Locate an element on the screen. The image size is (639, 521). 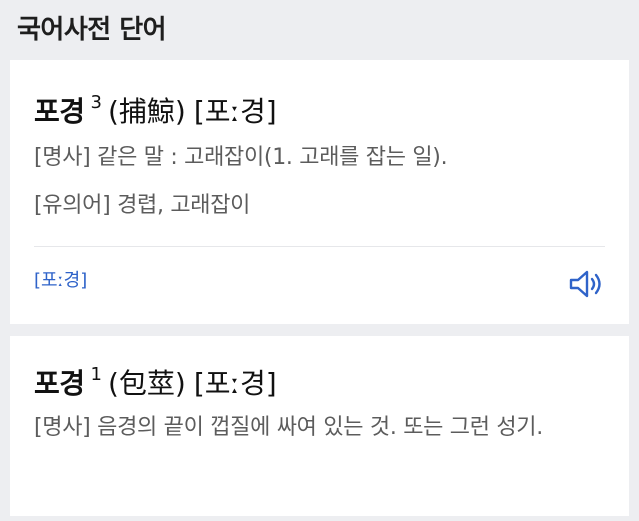
homonym-number: 1 is located at coordinates (96, 374).